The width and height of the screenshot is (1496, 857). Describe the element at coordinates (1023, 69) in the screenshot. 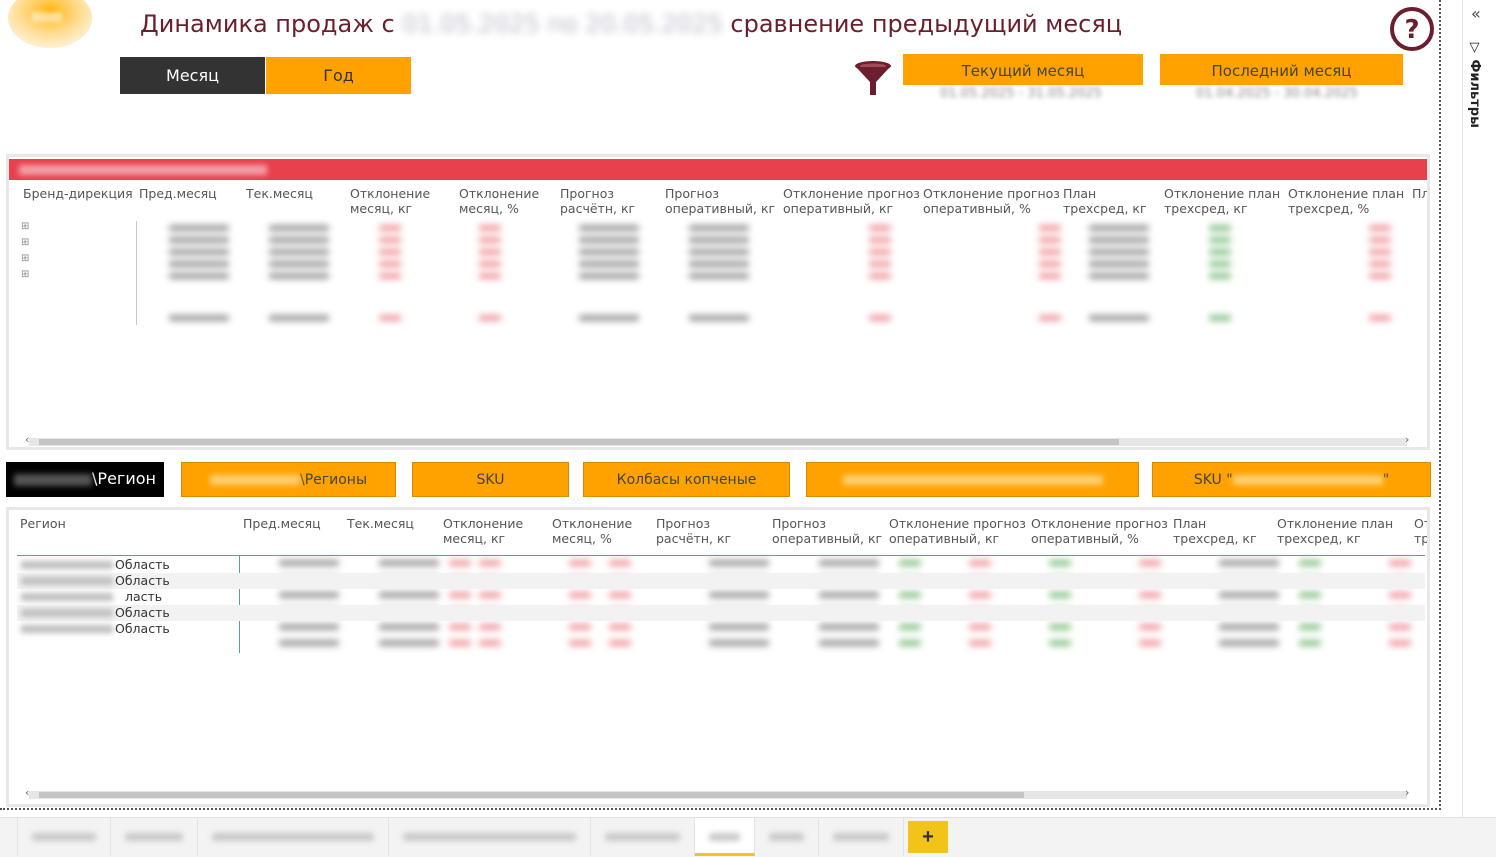

I see `current-month-button: Текущий месяц` at that location.